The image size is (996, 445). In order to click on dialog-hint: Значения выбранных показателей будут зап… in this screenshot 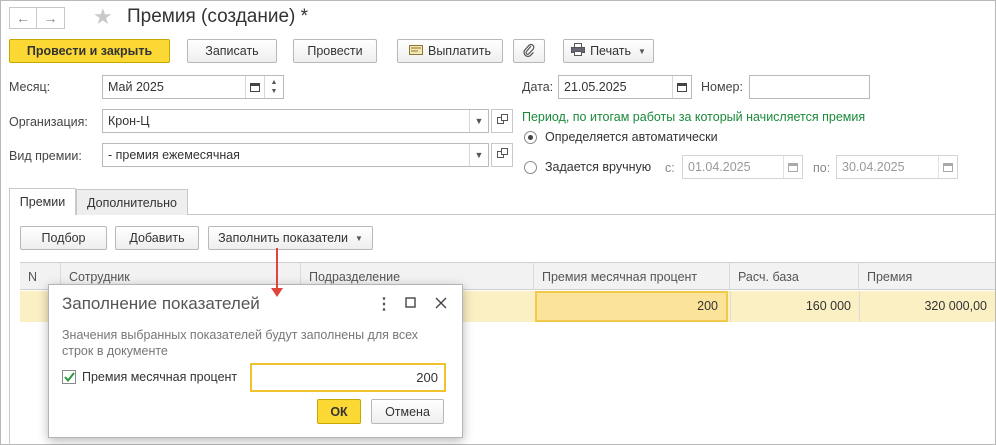, I will do `click(240, 343)`.